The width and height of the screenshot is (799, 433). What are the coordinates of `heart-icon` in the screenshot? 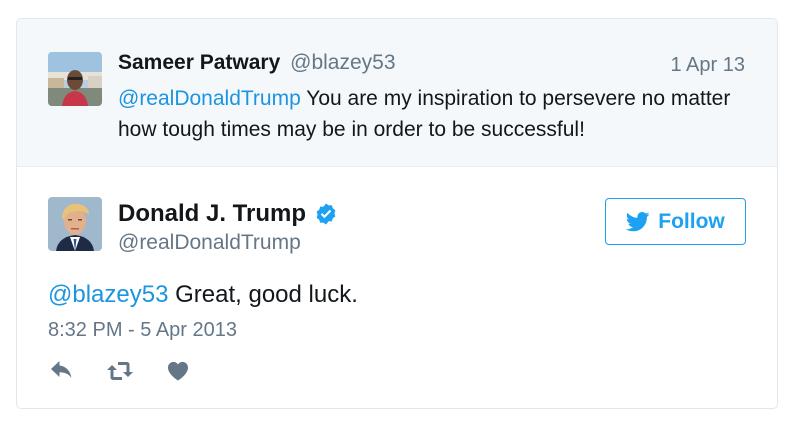 It's located at (178, 371).